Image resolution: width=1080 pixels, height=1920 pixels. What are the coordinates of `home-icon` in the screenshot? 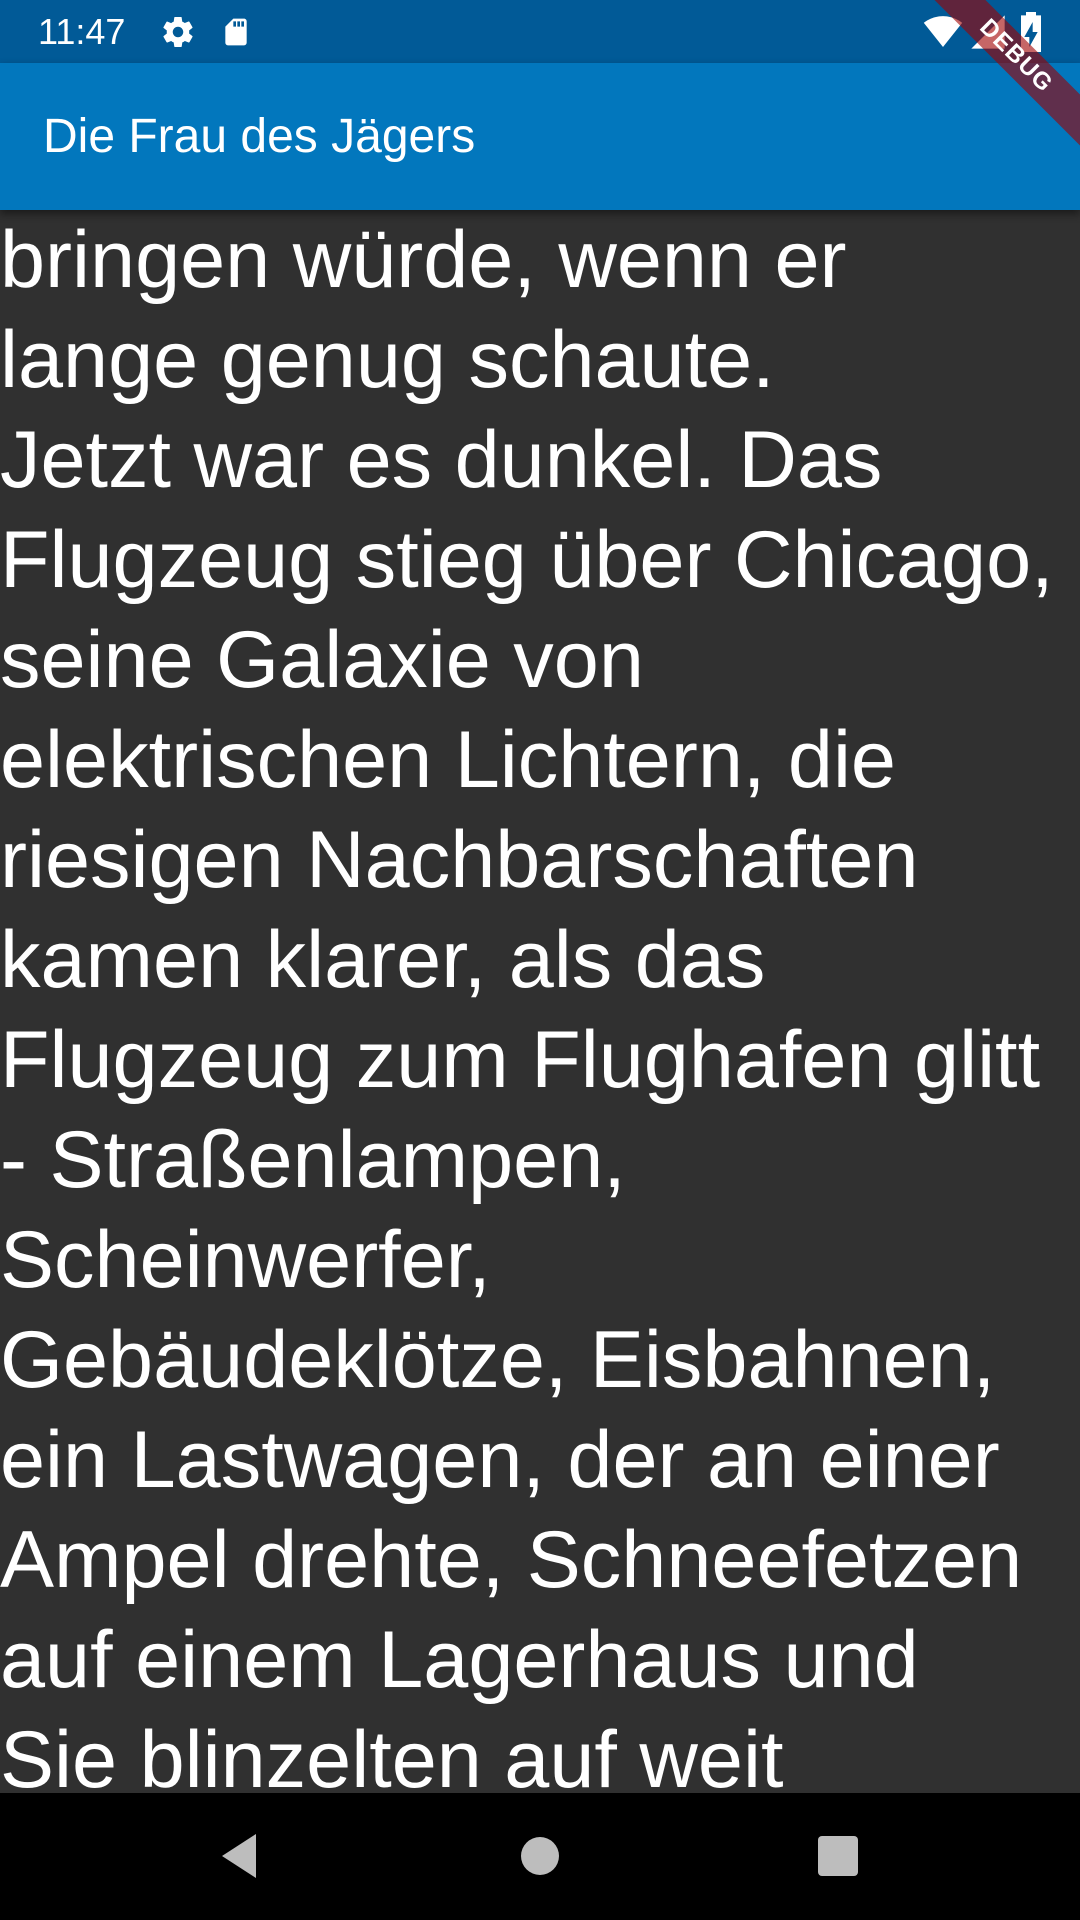 It's located at (540, 1856).